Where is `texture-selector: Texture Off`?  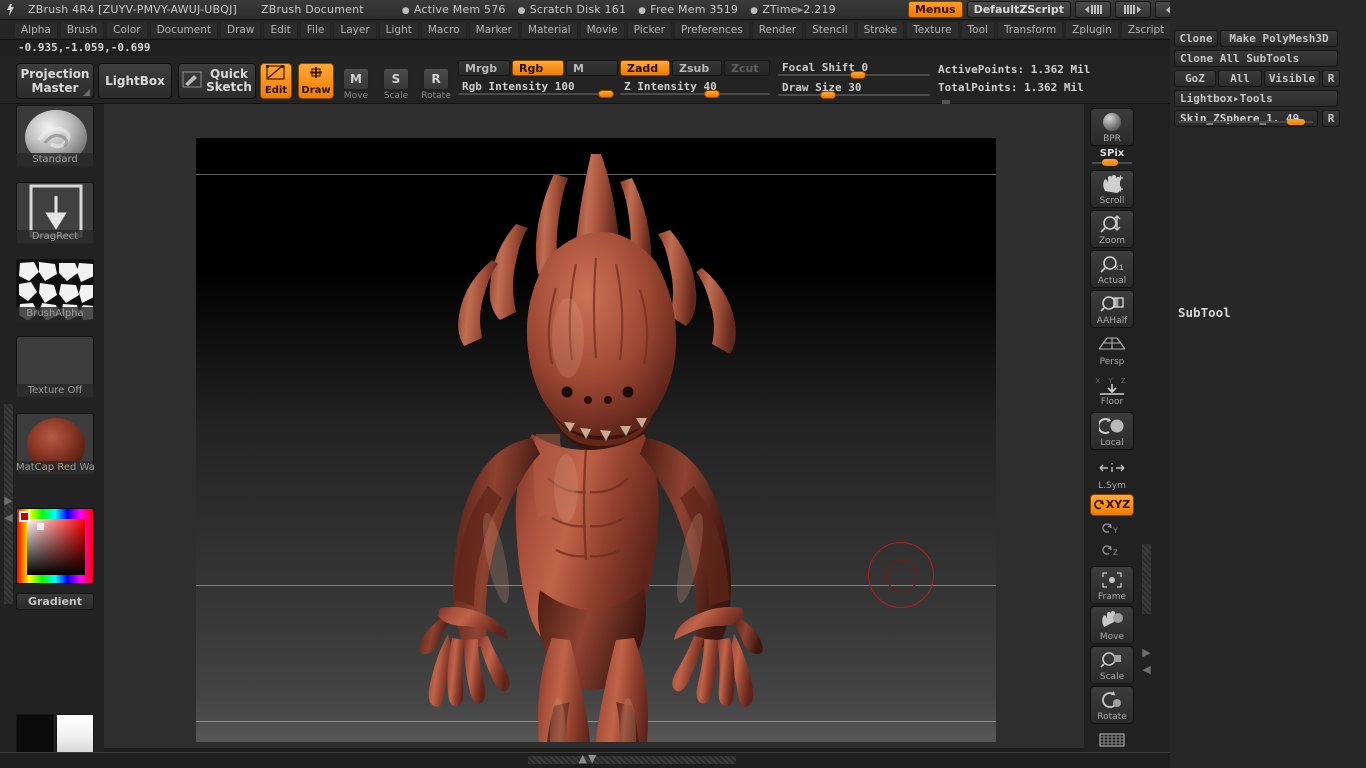
texture-selector: Texture Off is located at coordinates (55, 367).